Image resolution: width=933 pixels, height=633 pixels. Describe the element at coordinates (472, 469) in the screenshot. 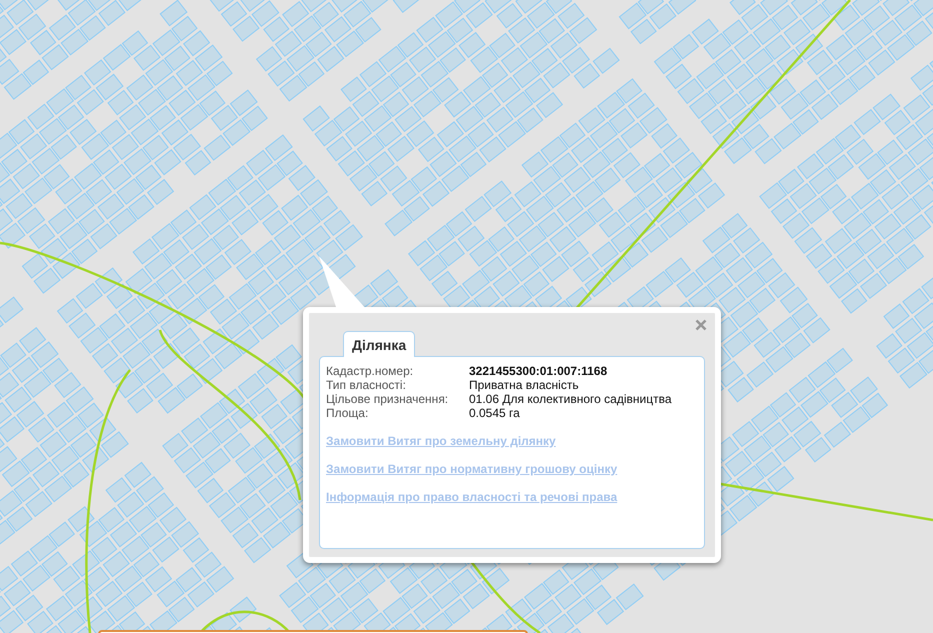

I see `text-link: Замовити Витяг про нормативну грошову оцінку` at that location.